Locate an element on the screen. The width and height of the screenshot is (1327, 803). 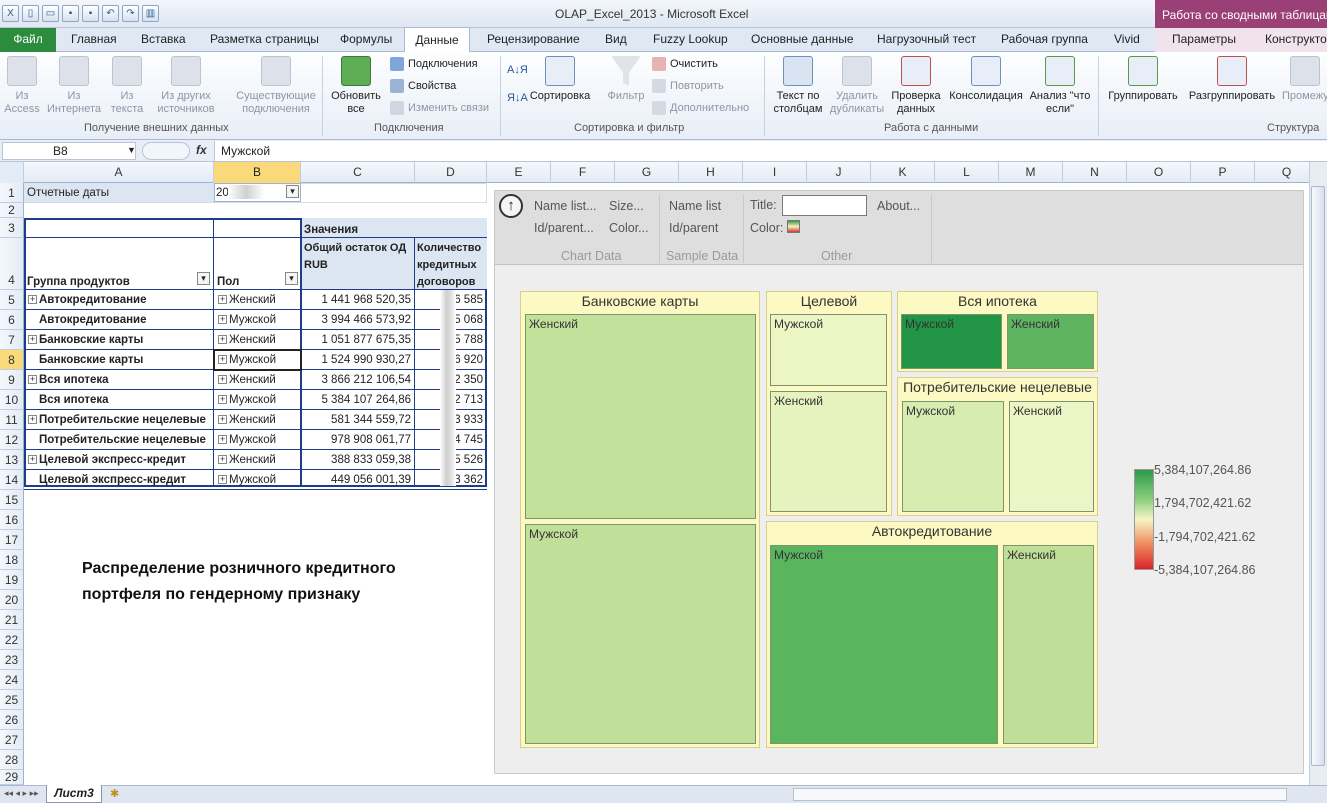
save-as-icon: ▪ is located at coordinates (90, 13).